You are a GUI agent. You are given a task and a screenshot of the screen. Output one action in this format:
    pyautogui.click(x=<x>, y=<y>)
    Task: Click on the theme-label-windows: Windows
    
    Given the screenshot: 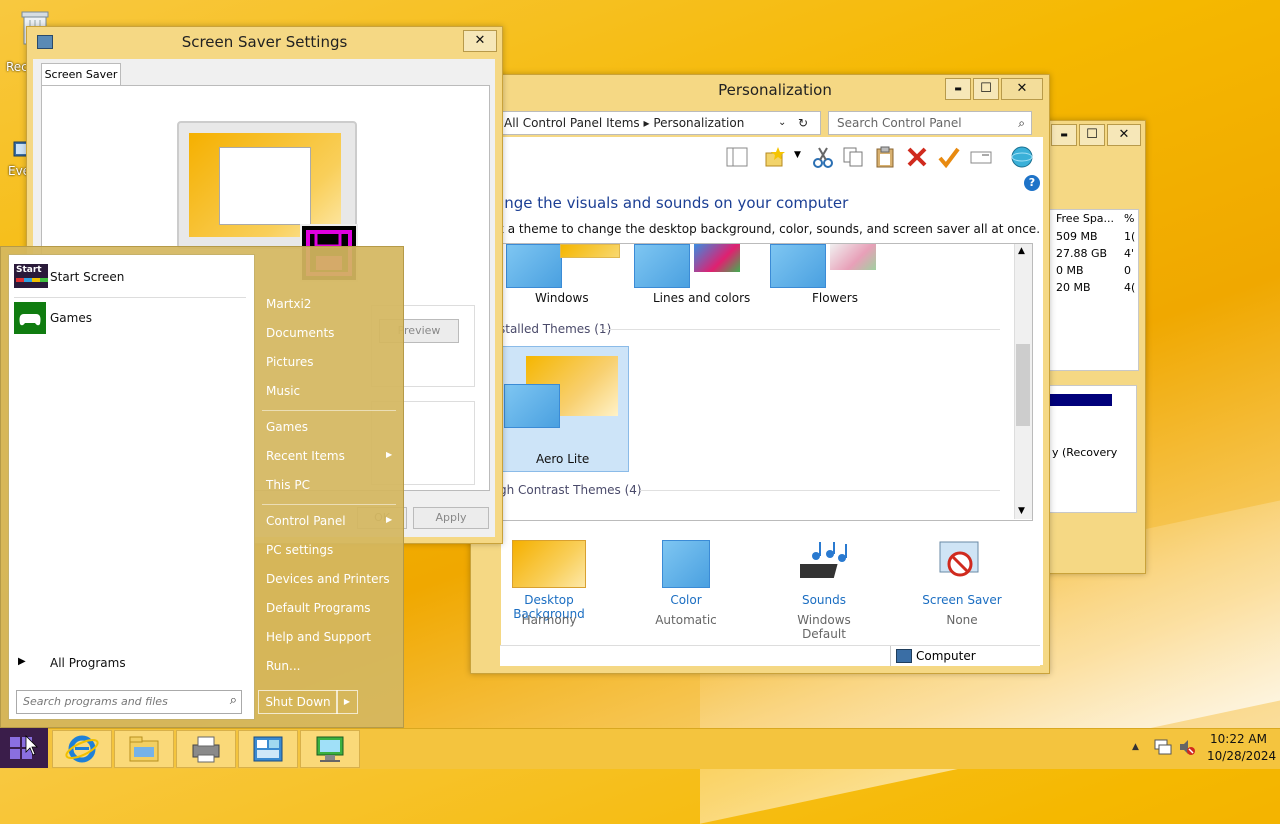 What is the action you would take?
    pyautogui.click(x=562, y=298)
    